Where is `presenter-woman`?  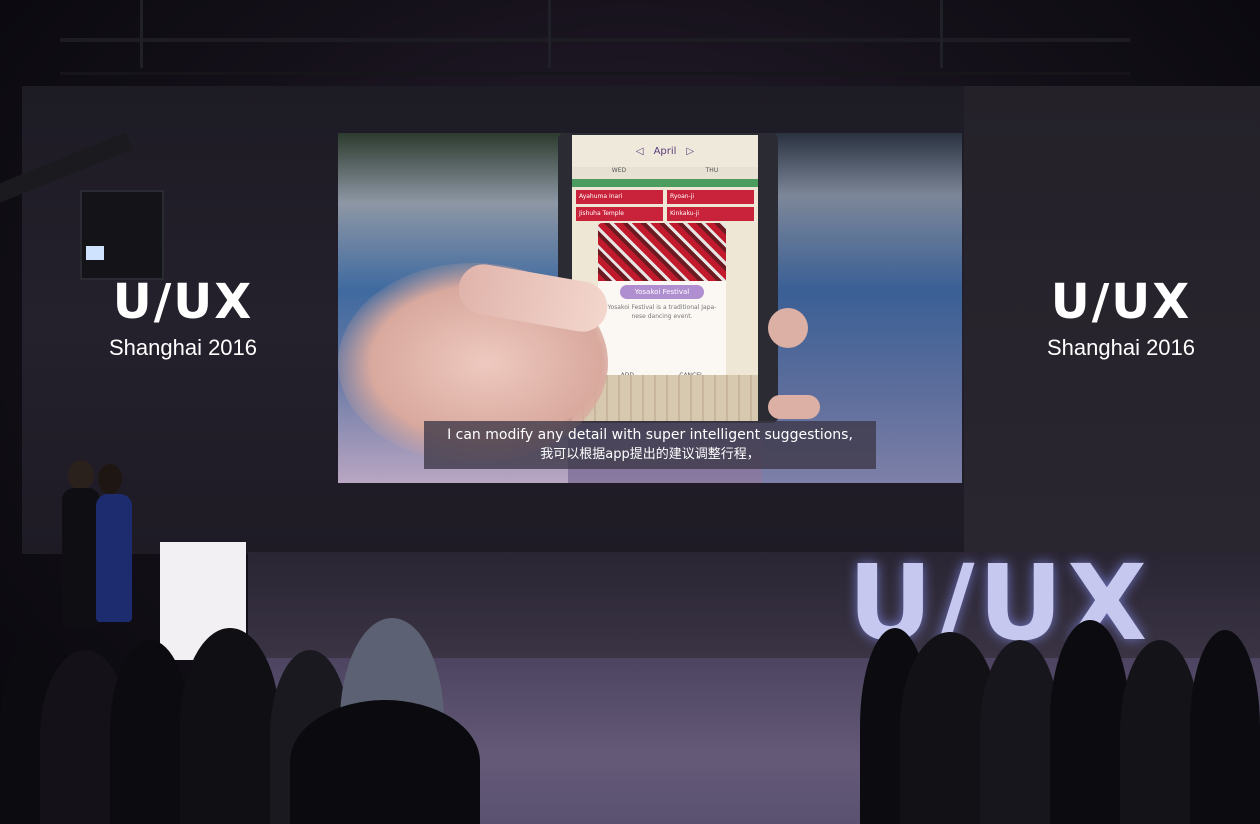
presenter-woman is located at coordinates (114, 558).